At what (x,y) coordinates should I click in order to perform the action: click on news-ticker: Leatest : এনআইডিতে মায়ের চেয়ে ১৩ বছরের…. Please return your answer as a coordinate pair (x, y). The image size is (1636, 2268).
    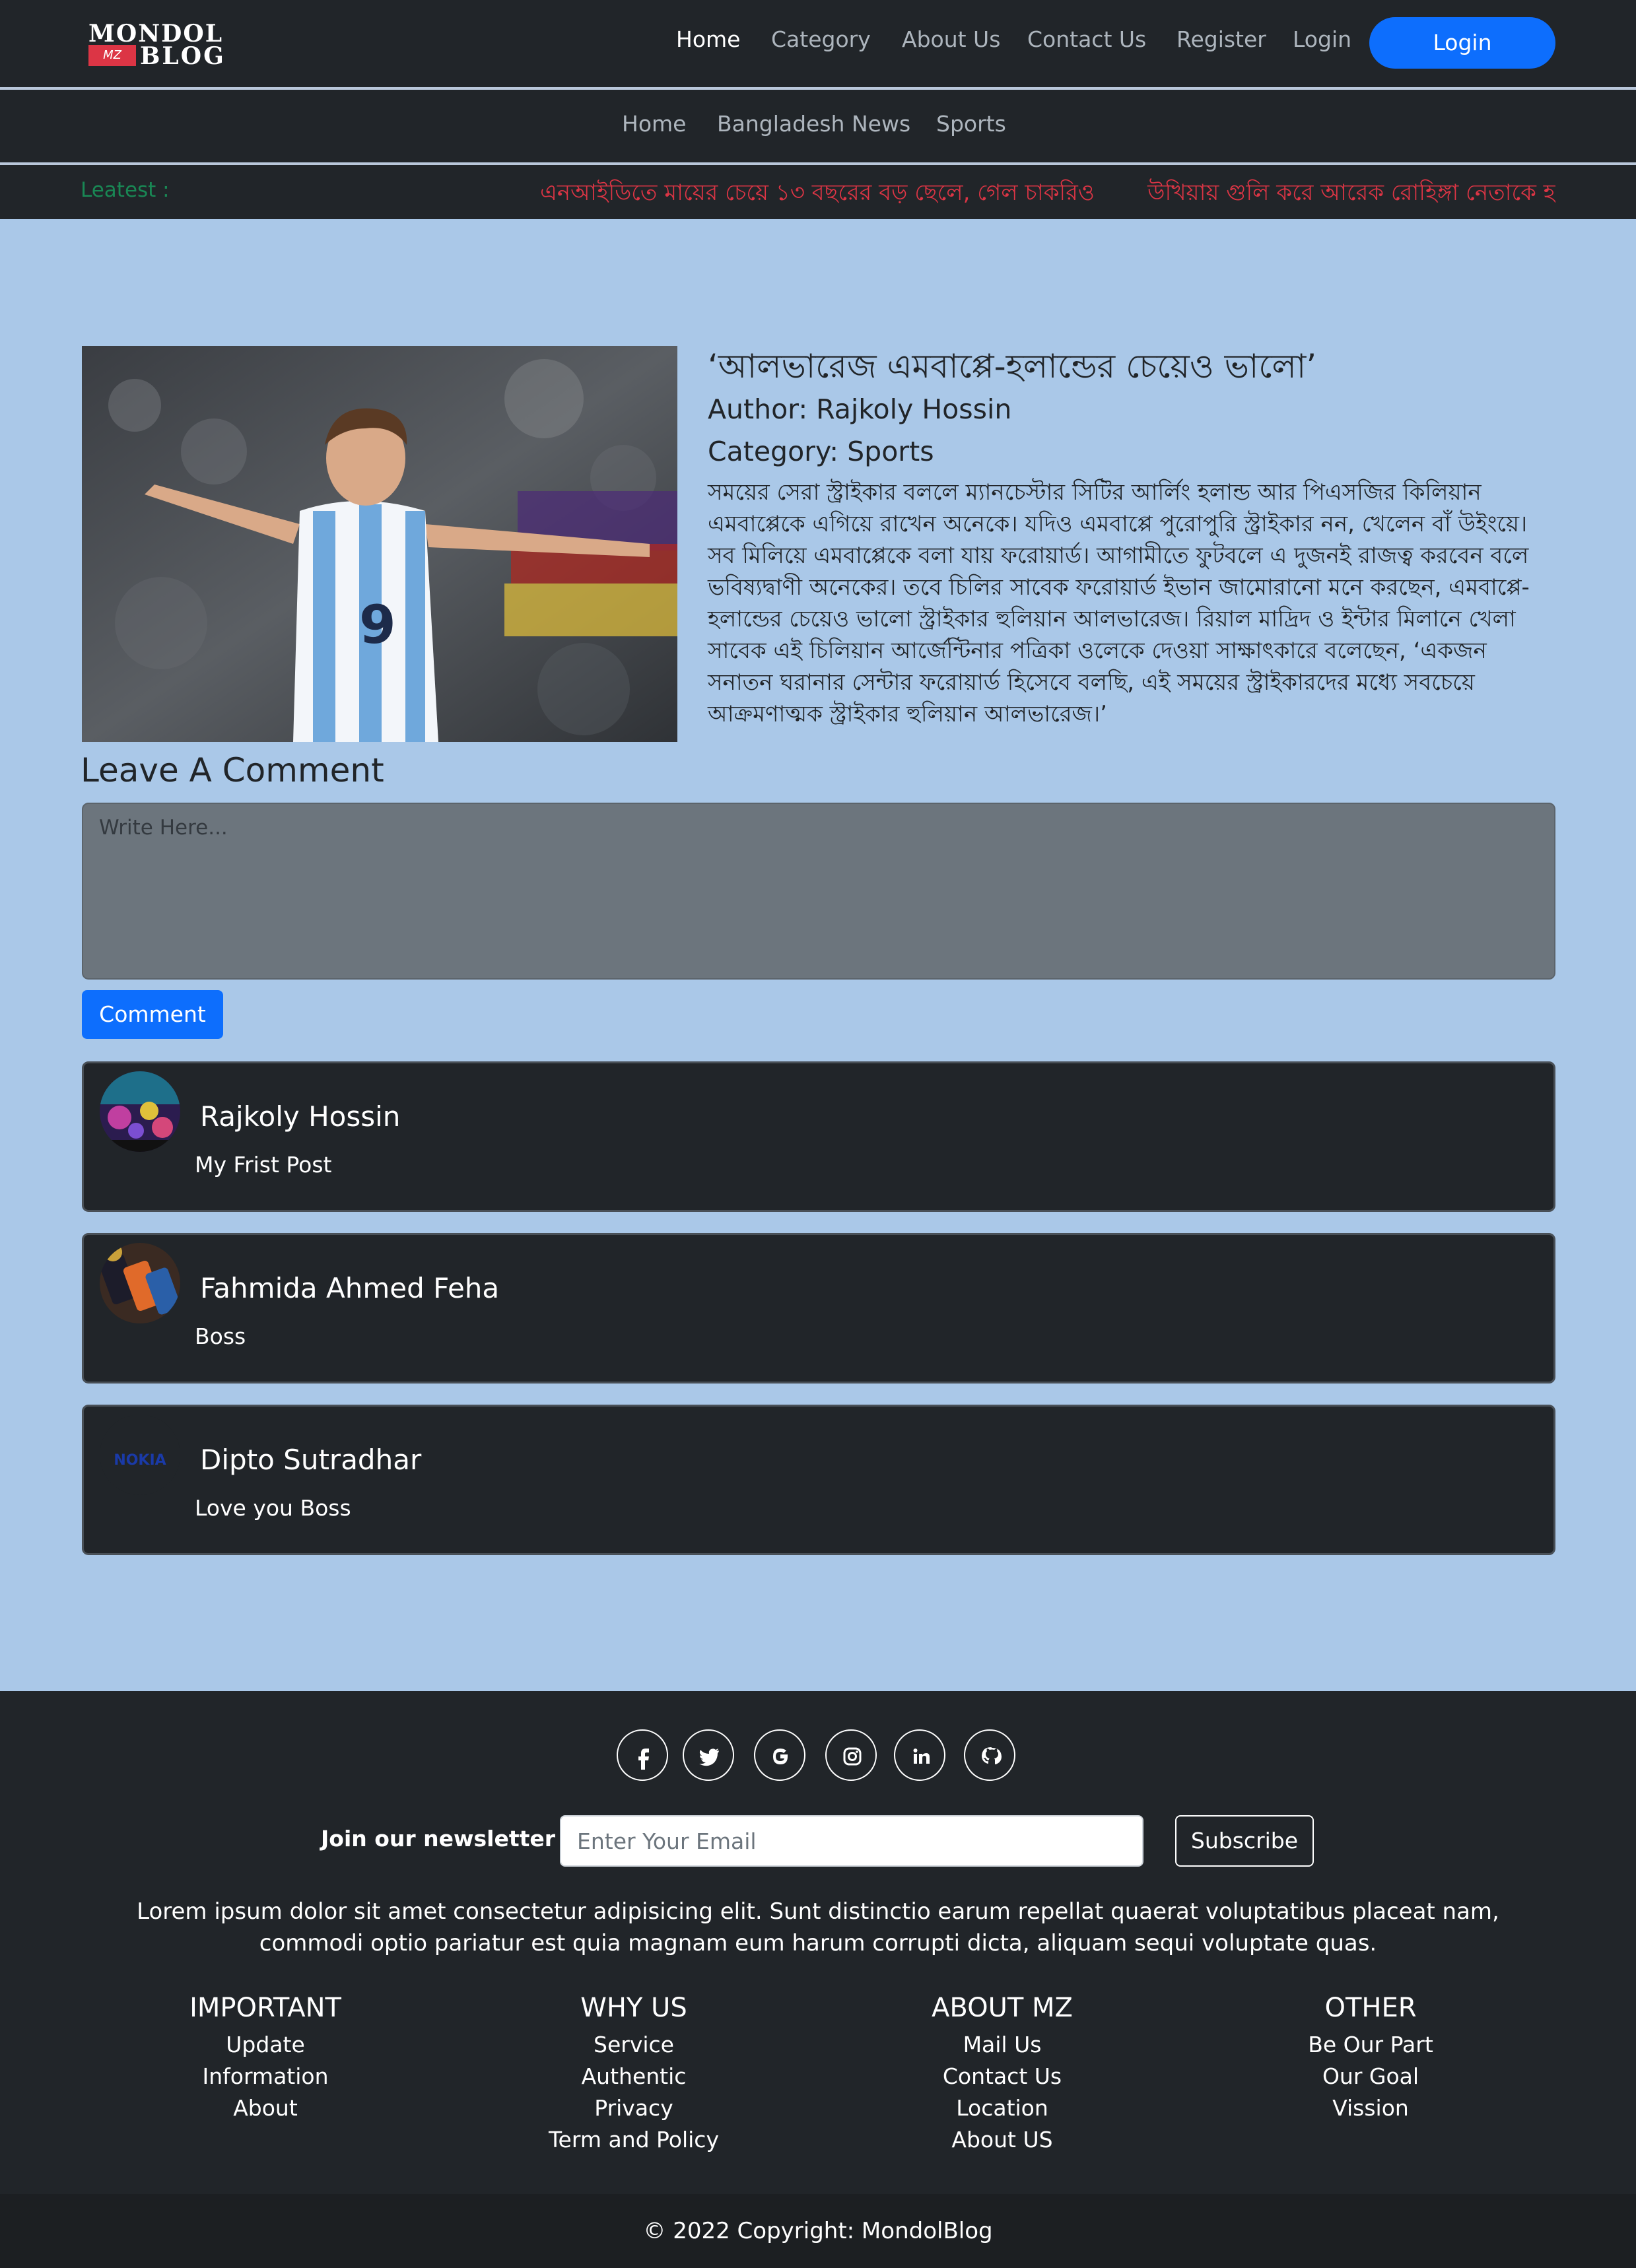
    Looking at the image, I should click on (818, 192).